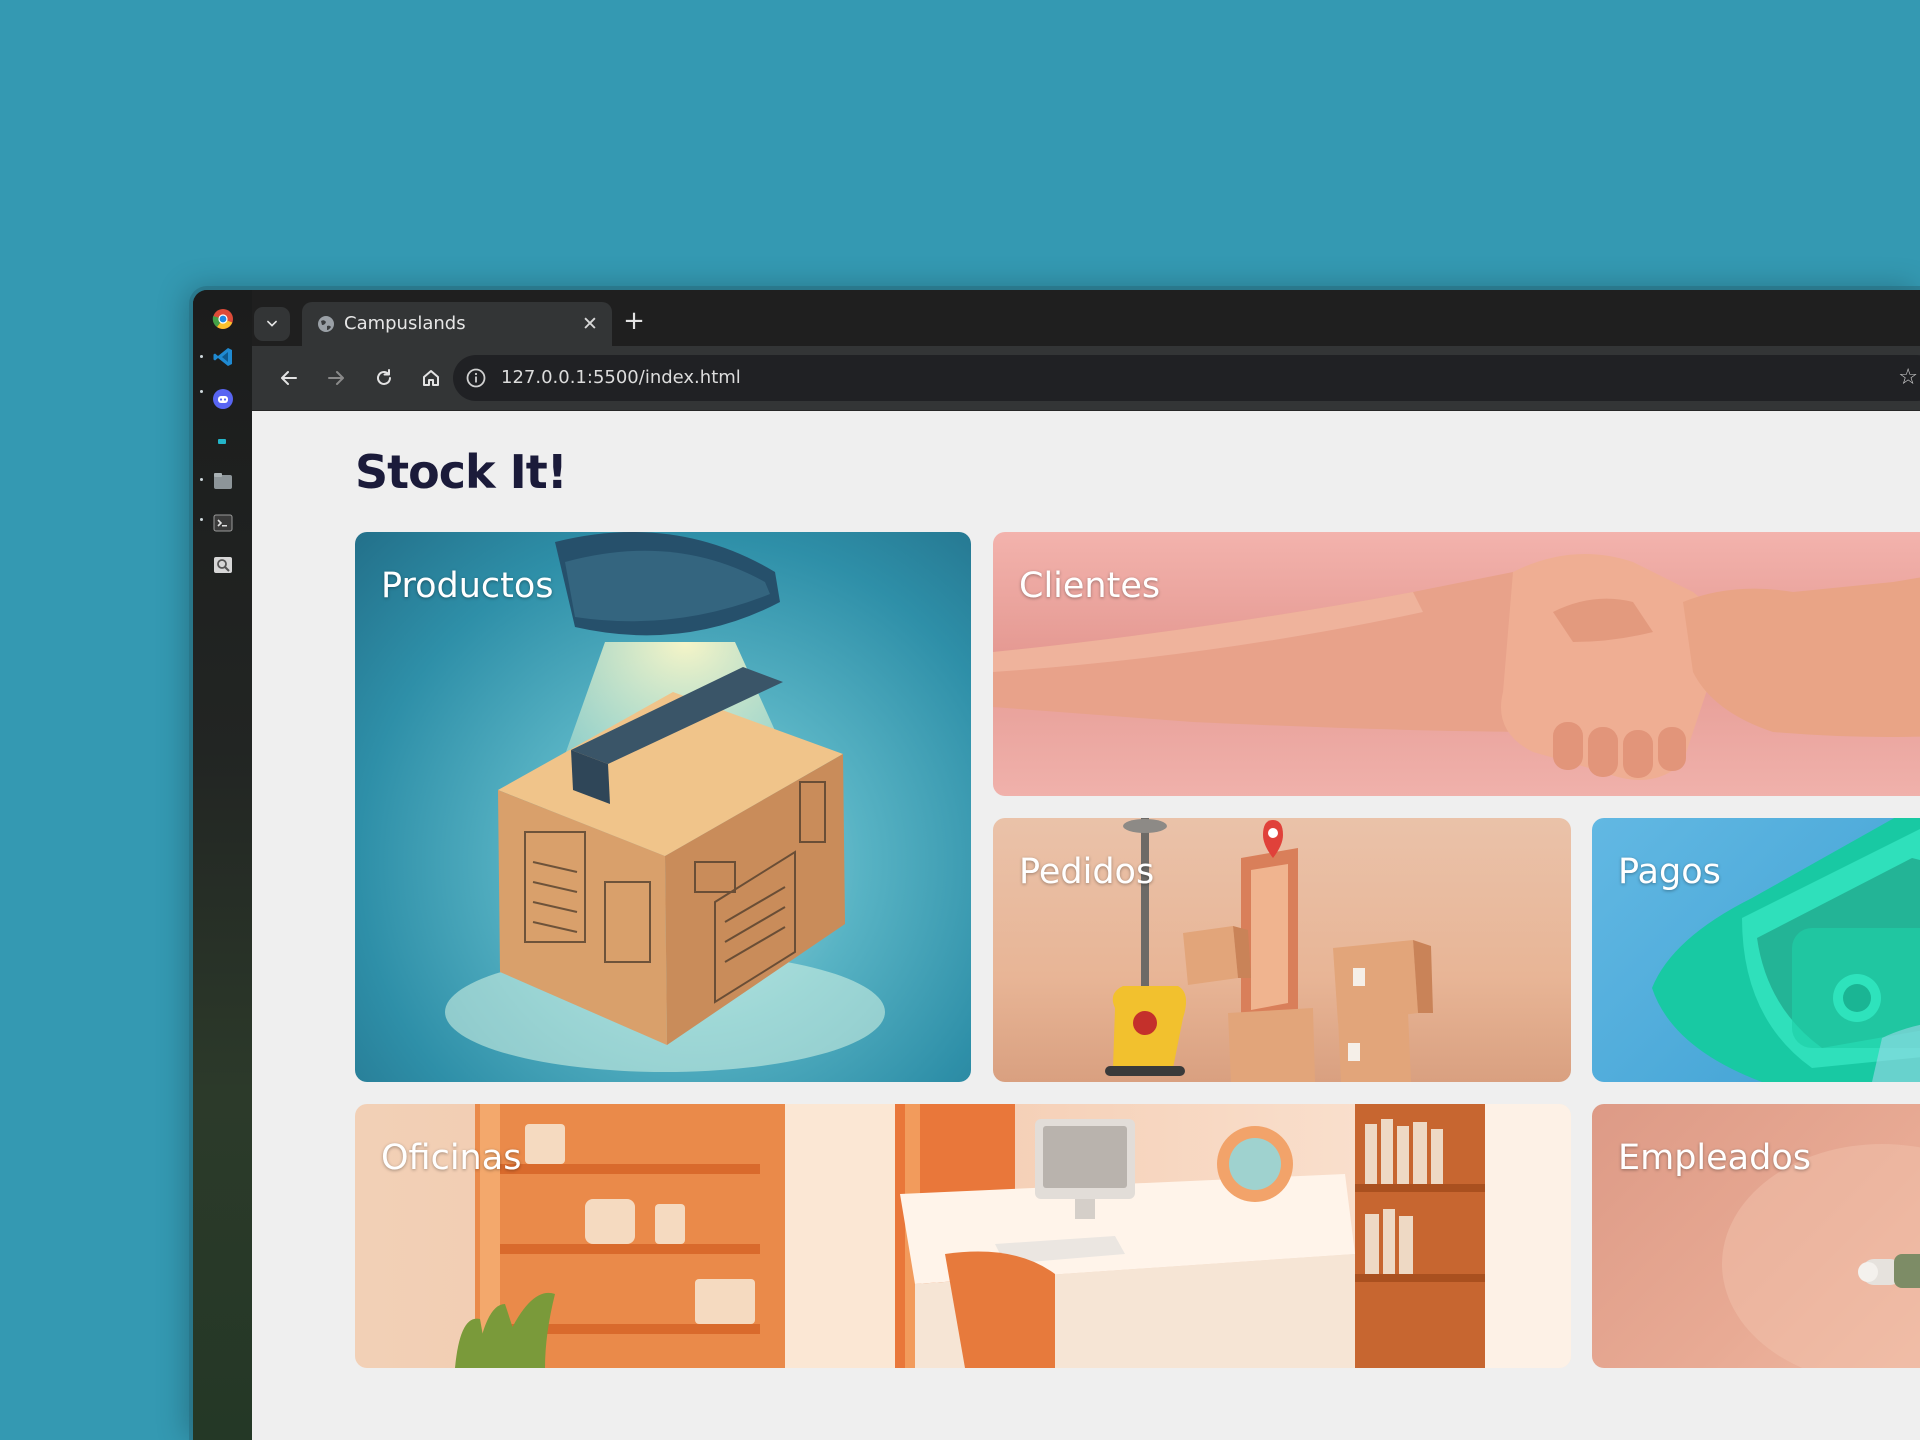  What do you see at coordinates (223, 441) in the screenshot?
I see `app-icon` at bounding box center [223, 441].